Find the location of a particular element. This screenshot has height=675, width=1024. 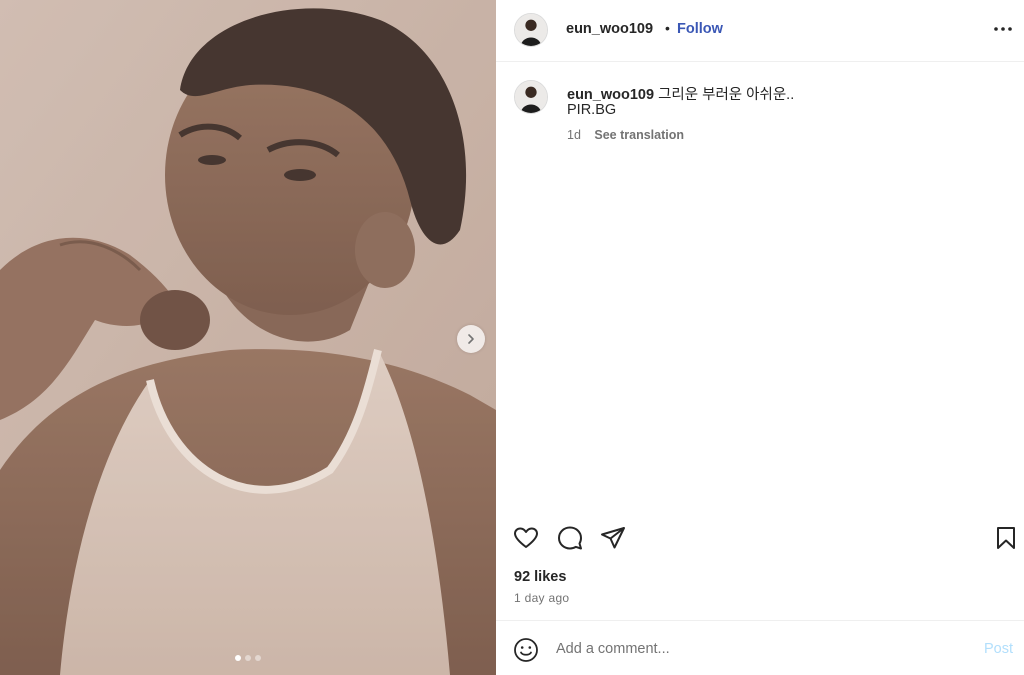

bookmark-icon is located at coordinates (1006, 538).